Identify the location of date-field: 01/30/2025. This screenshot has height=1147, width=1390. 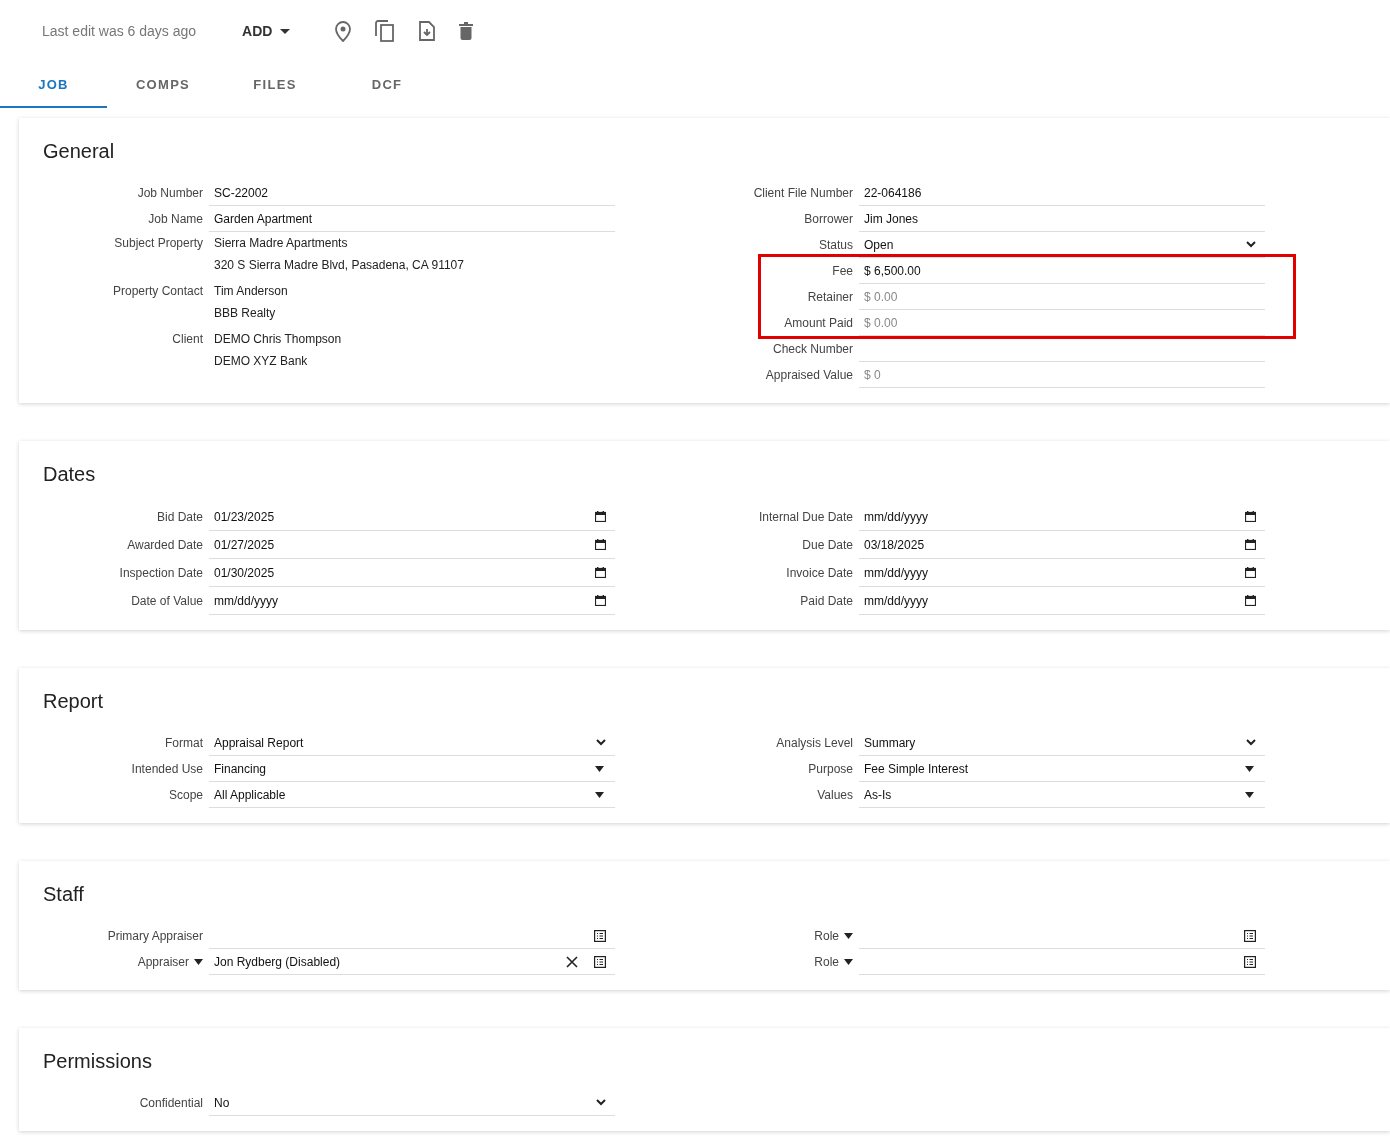
(412, 573).